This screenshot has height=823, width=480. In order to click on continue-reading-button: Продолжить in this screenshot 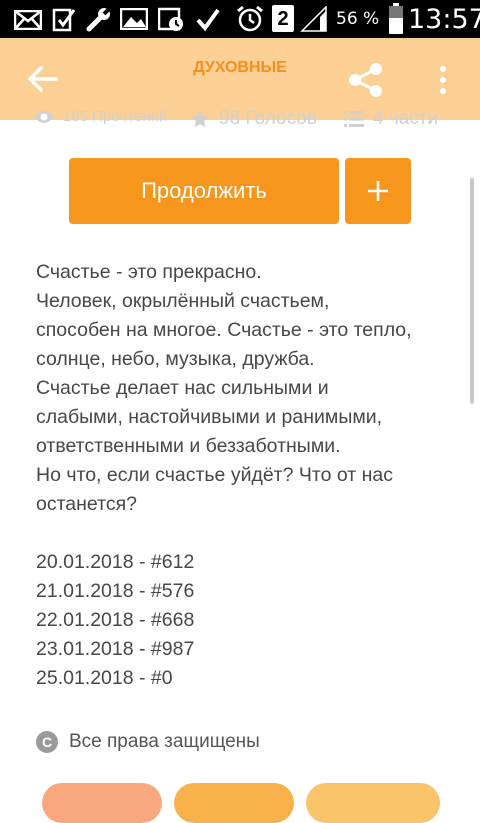, I will do `click(204, 191)`.